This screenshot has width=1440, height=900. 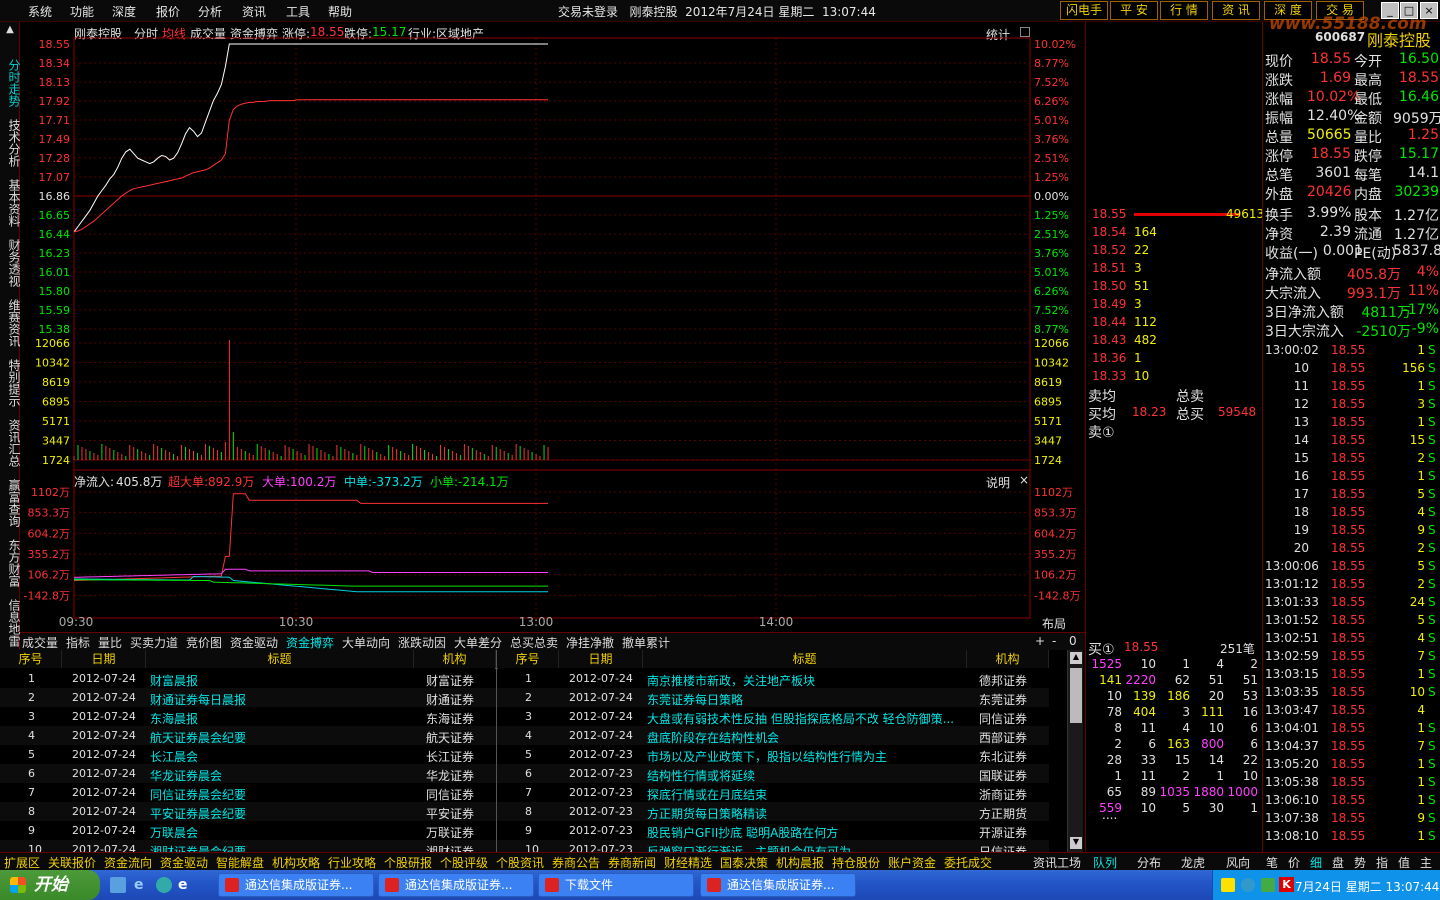 What do you see at coordinates (50, 885) in the screenshot?
I see `start-button: 开始` at bounding box center [50, 885].